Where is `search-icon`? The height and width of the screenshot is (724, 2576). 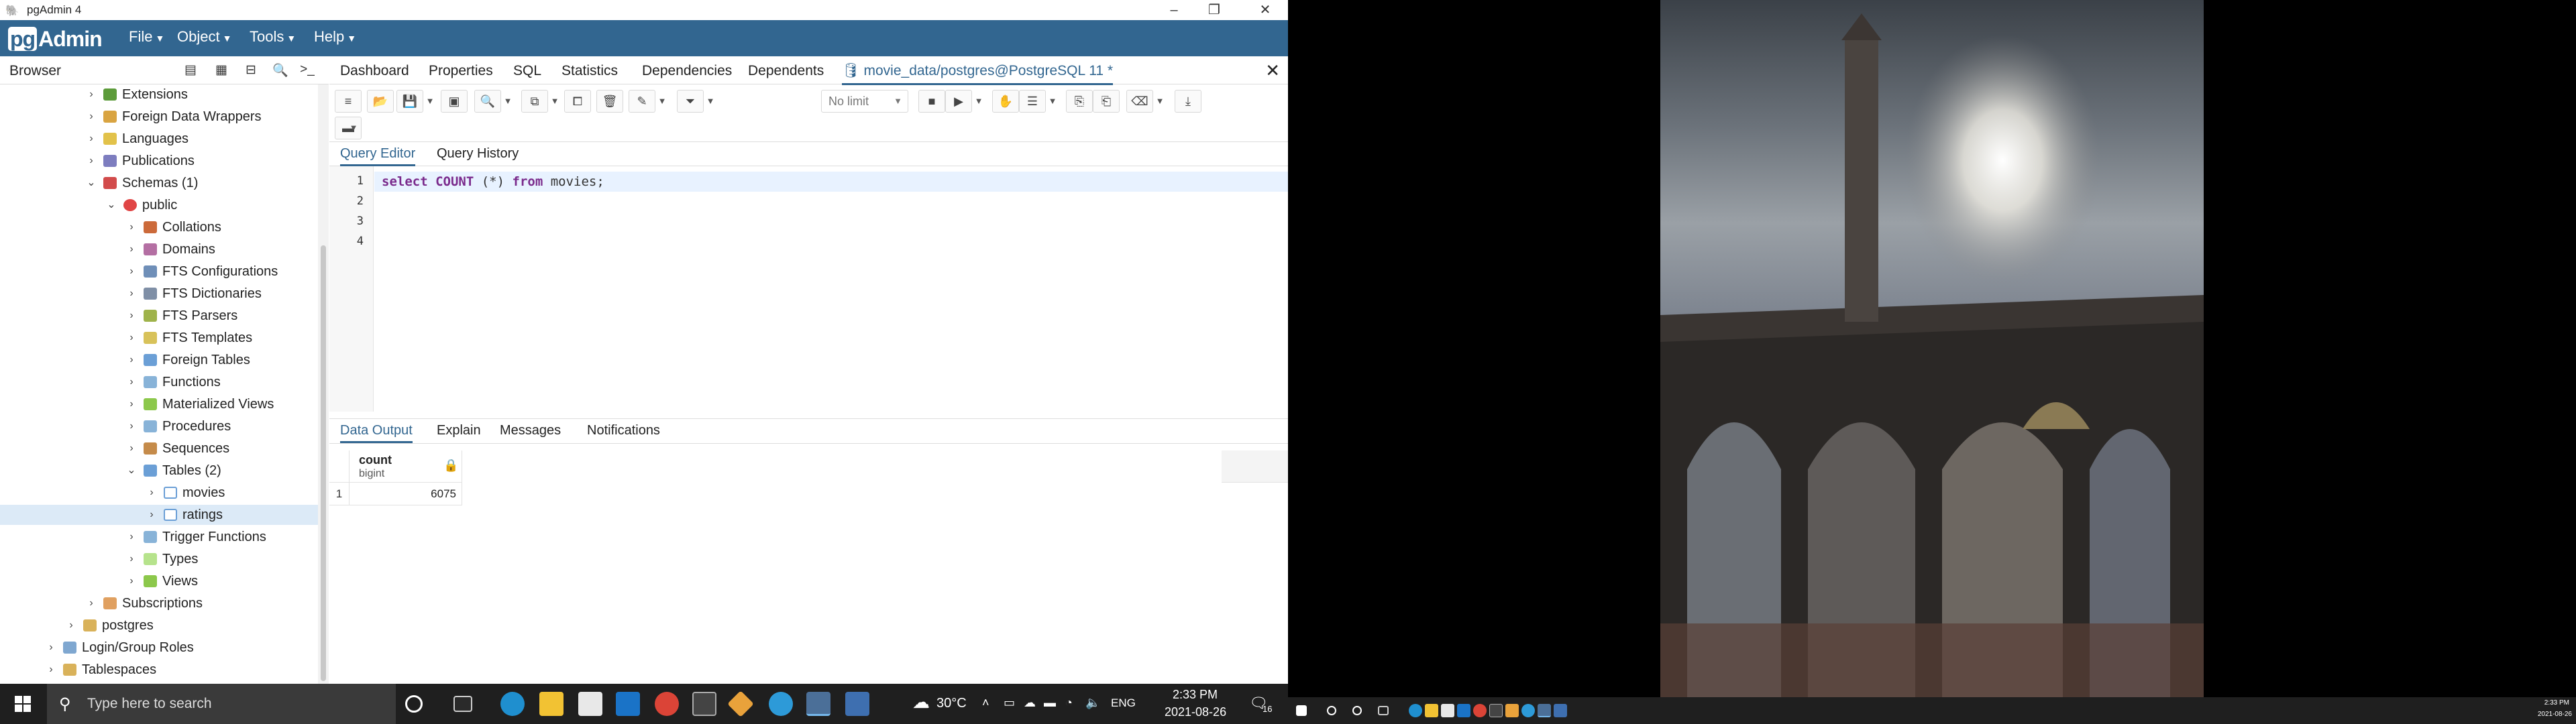
search-icon is located at coordinates (1331, 710).